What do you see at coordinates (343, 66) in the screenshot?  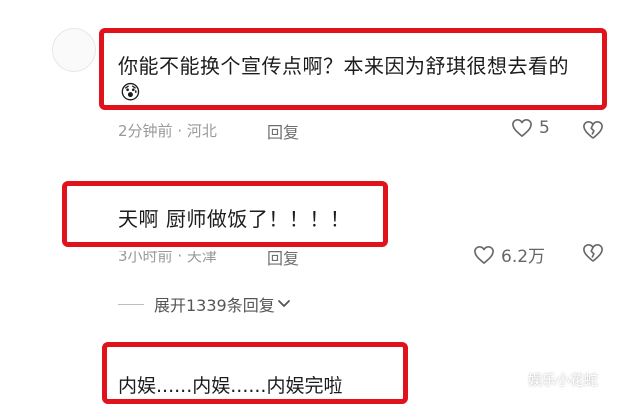 I see `comment-text: 你能不能换个宣传点啊？本来因为舒琪很想去看的` at bounding box center [343, 66].